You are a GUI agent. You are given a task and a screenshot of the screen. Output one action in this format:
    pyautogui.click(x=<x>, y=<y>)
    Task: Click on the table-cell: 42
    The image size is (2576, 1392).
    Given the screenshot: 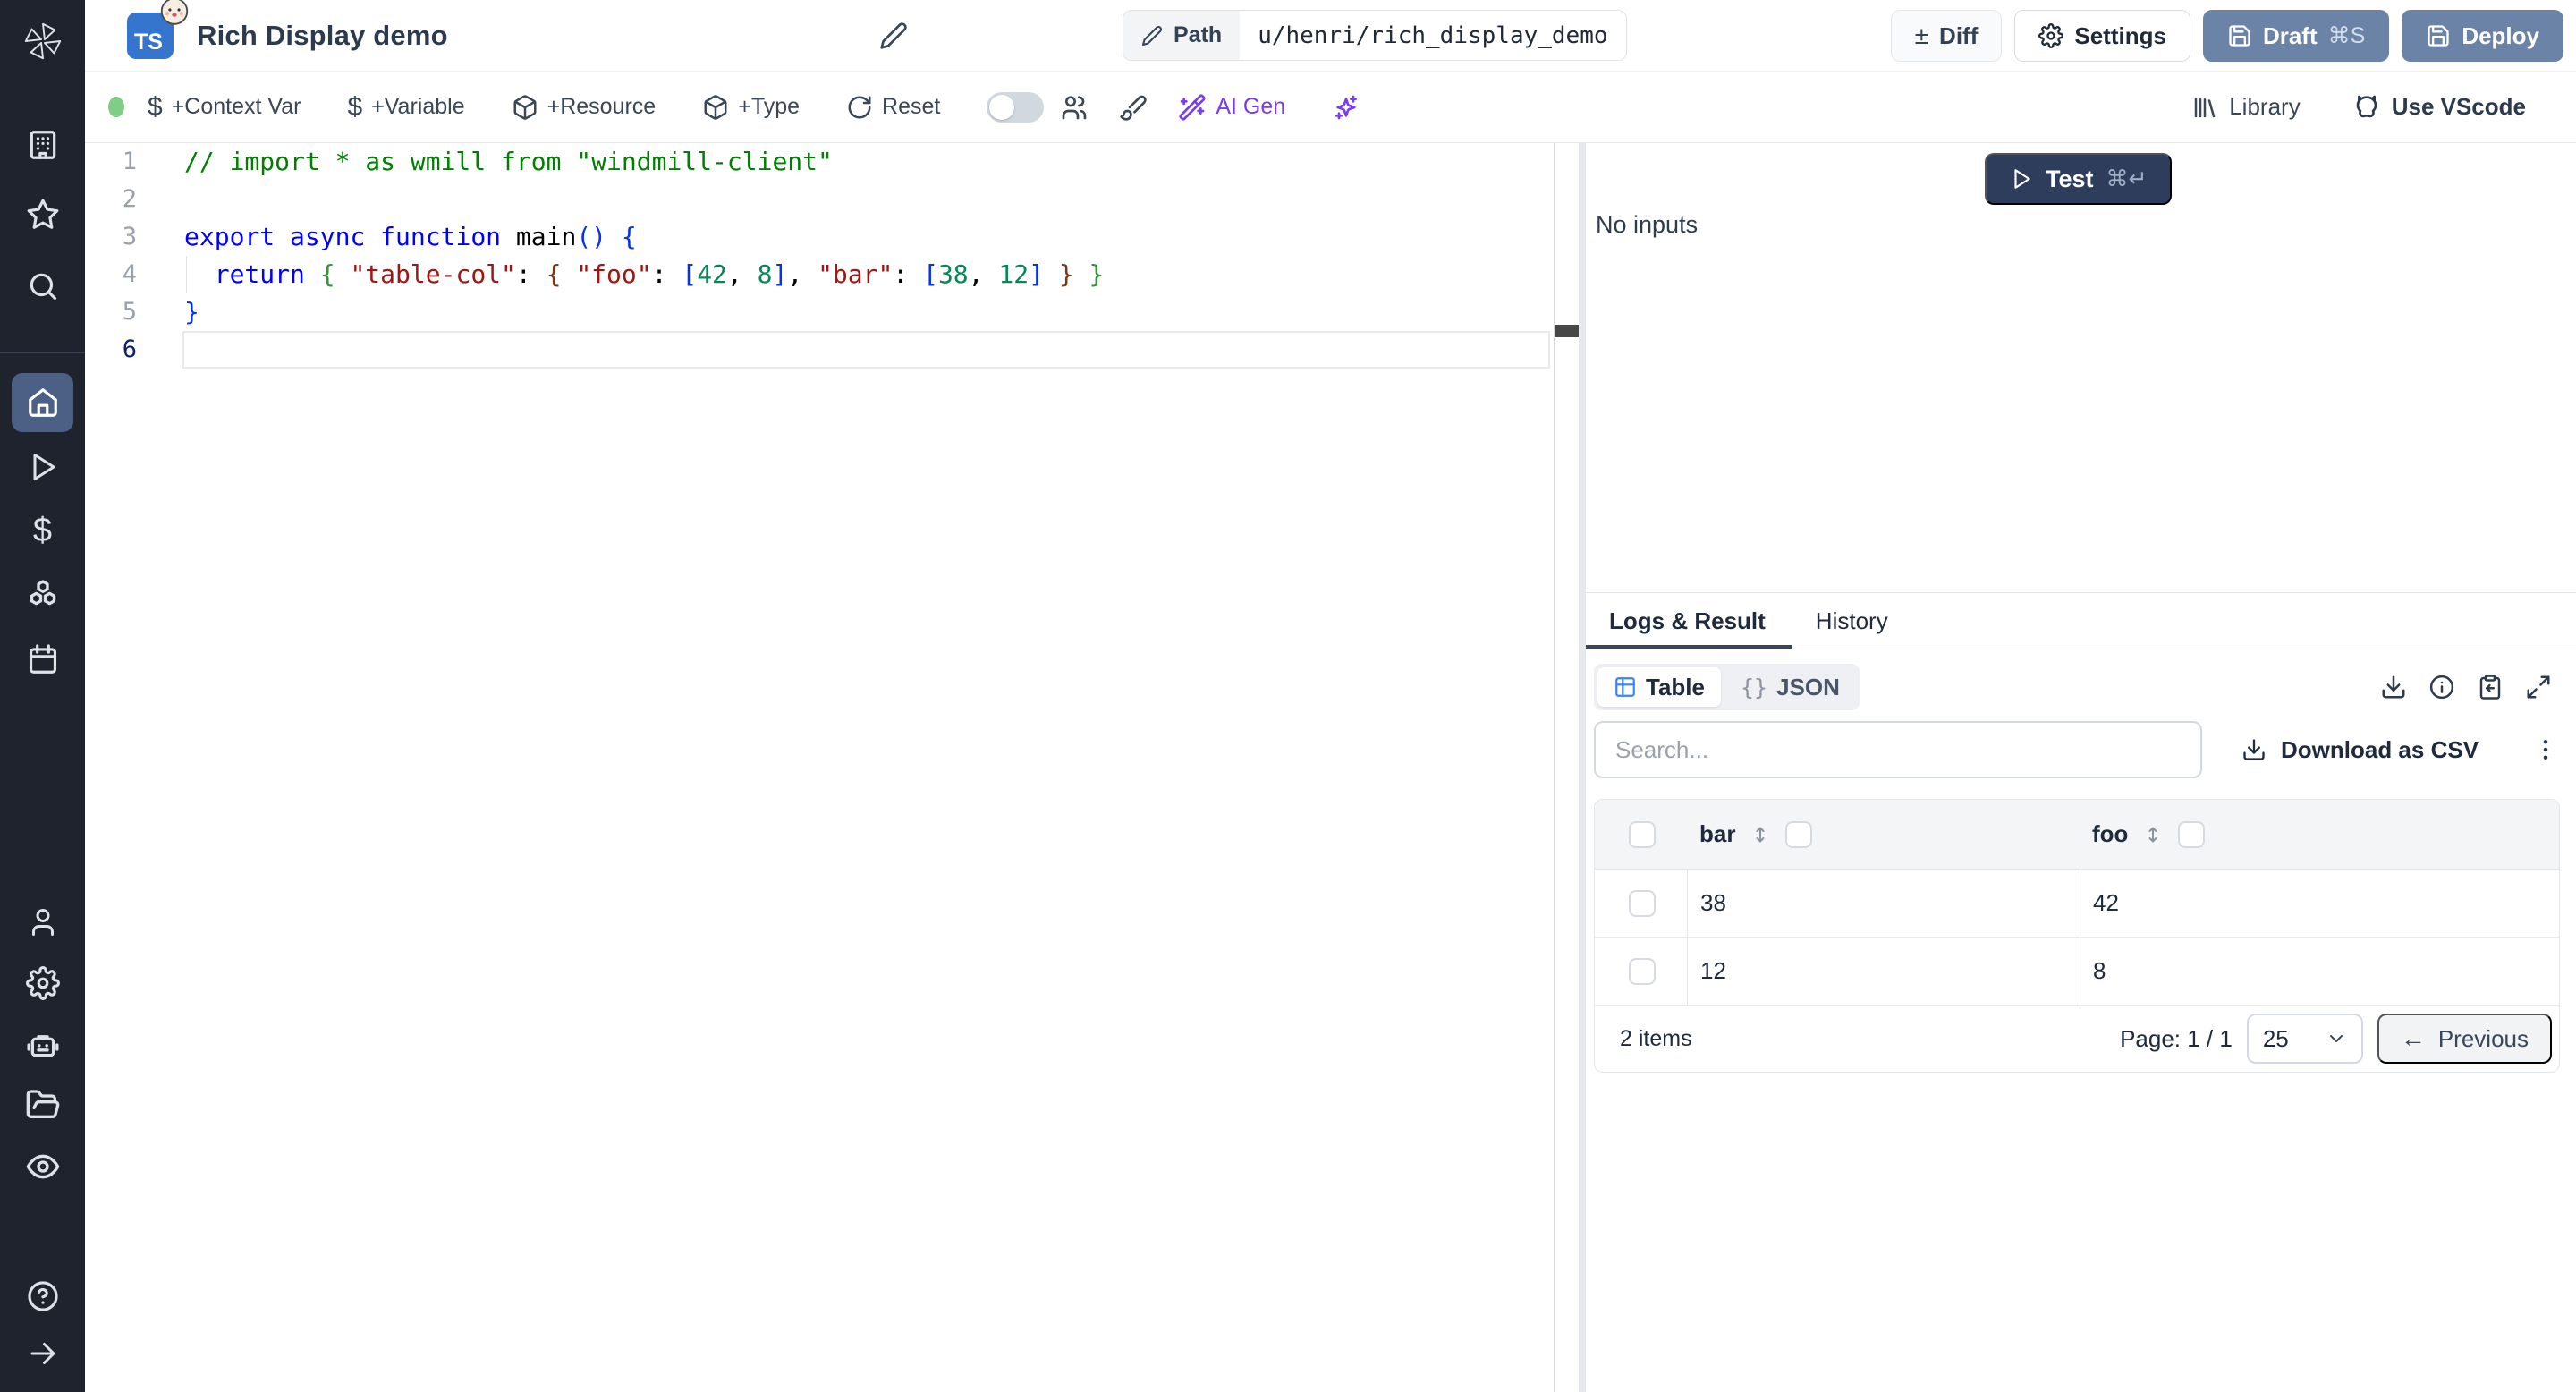 What is the action you would take?
    pyautogui.click(x=2319, y=903)
    